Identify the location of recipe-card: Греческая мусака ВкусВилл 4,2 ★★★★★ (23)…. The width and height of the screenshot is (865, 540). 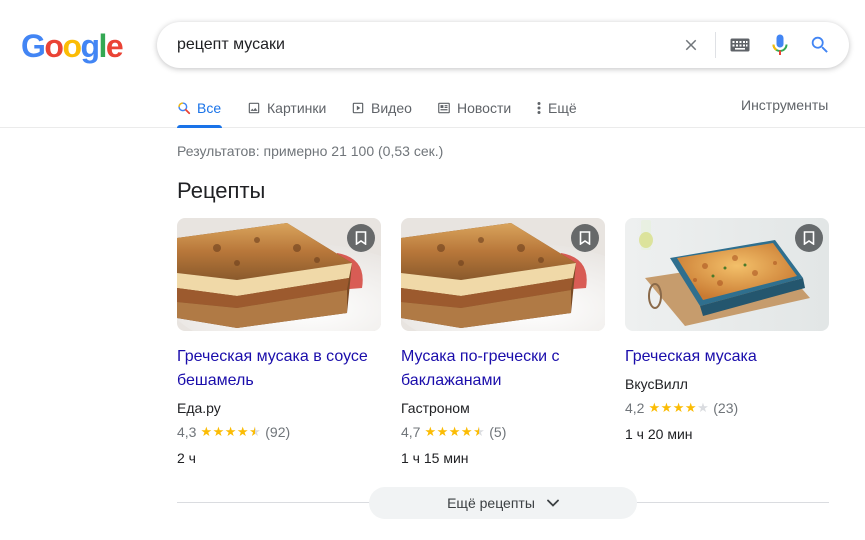
(727, 332).